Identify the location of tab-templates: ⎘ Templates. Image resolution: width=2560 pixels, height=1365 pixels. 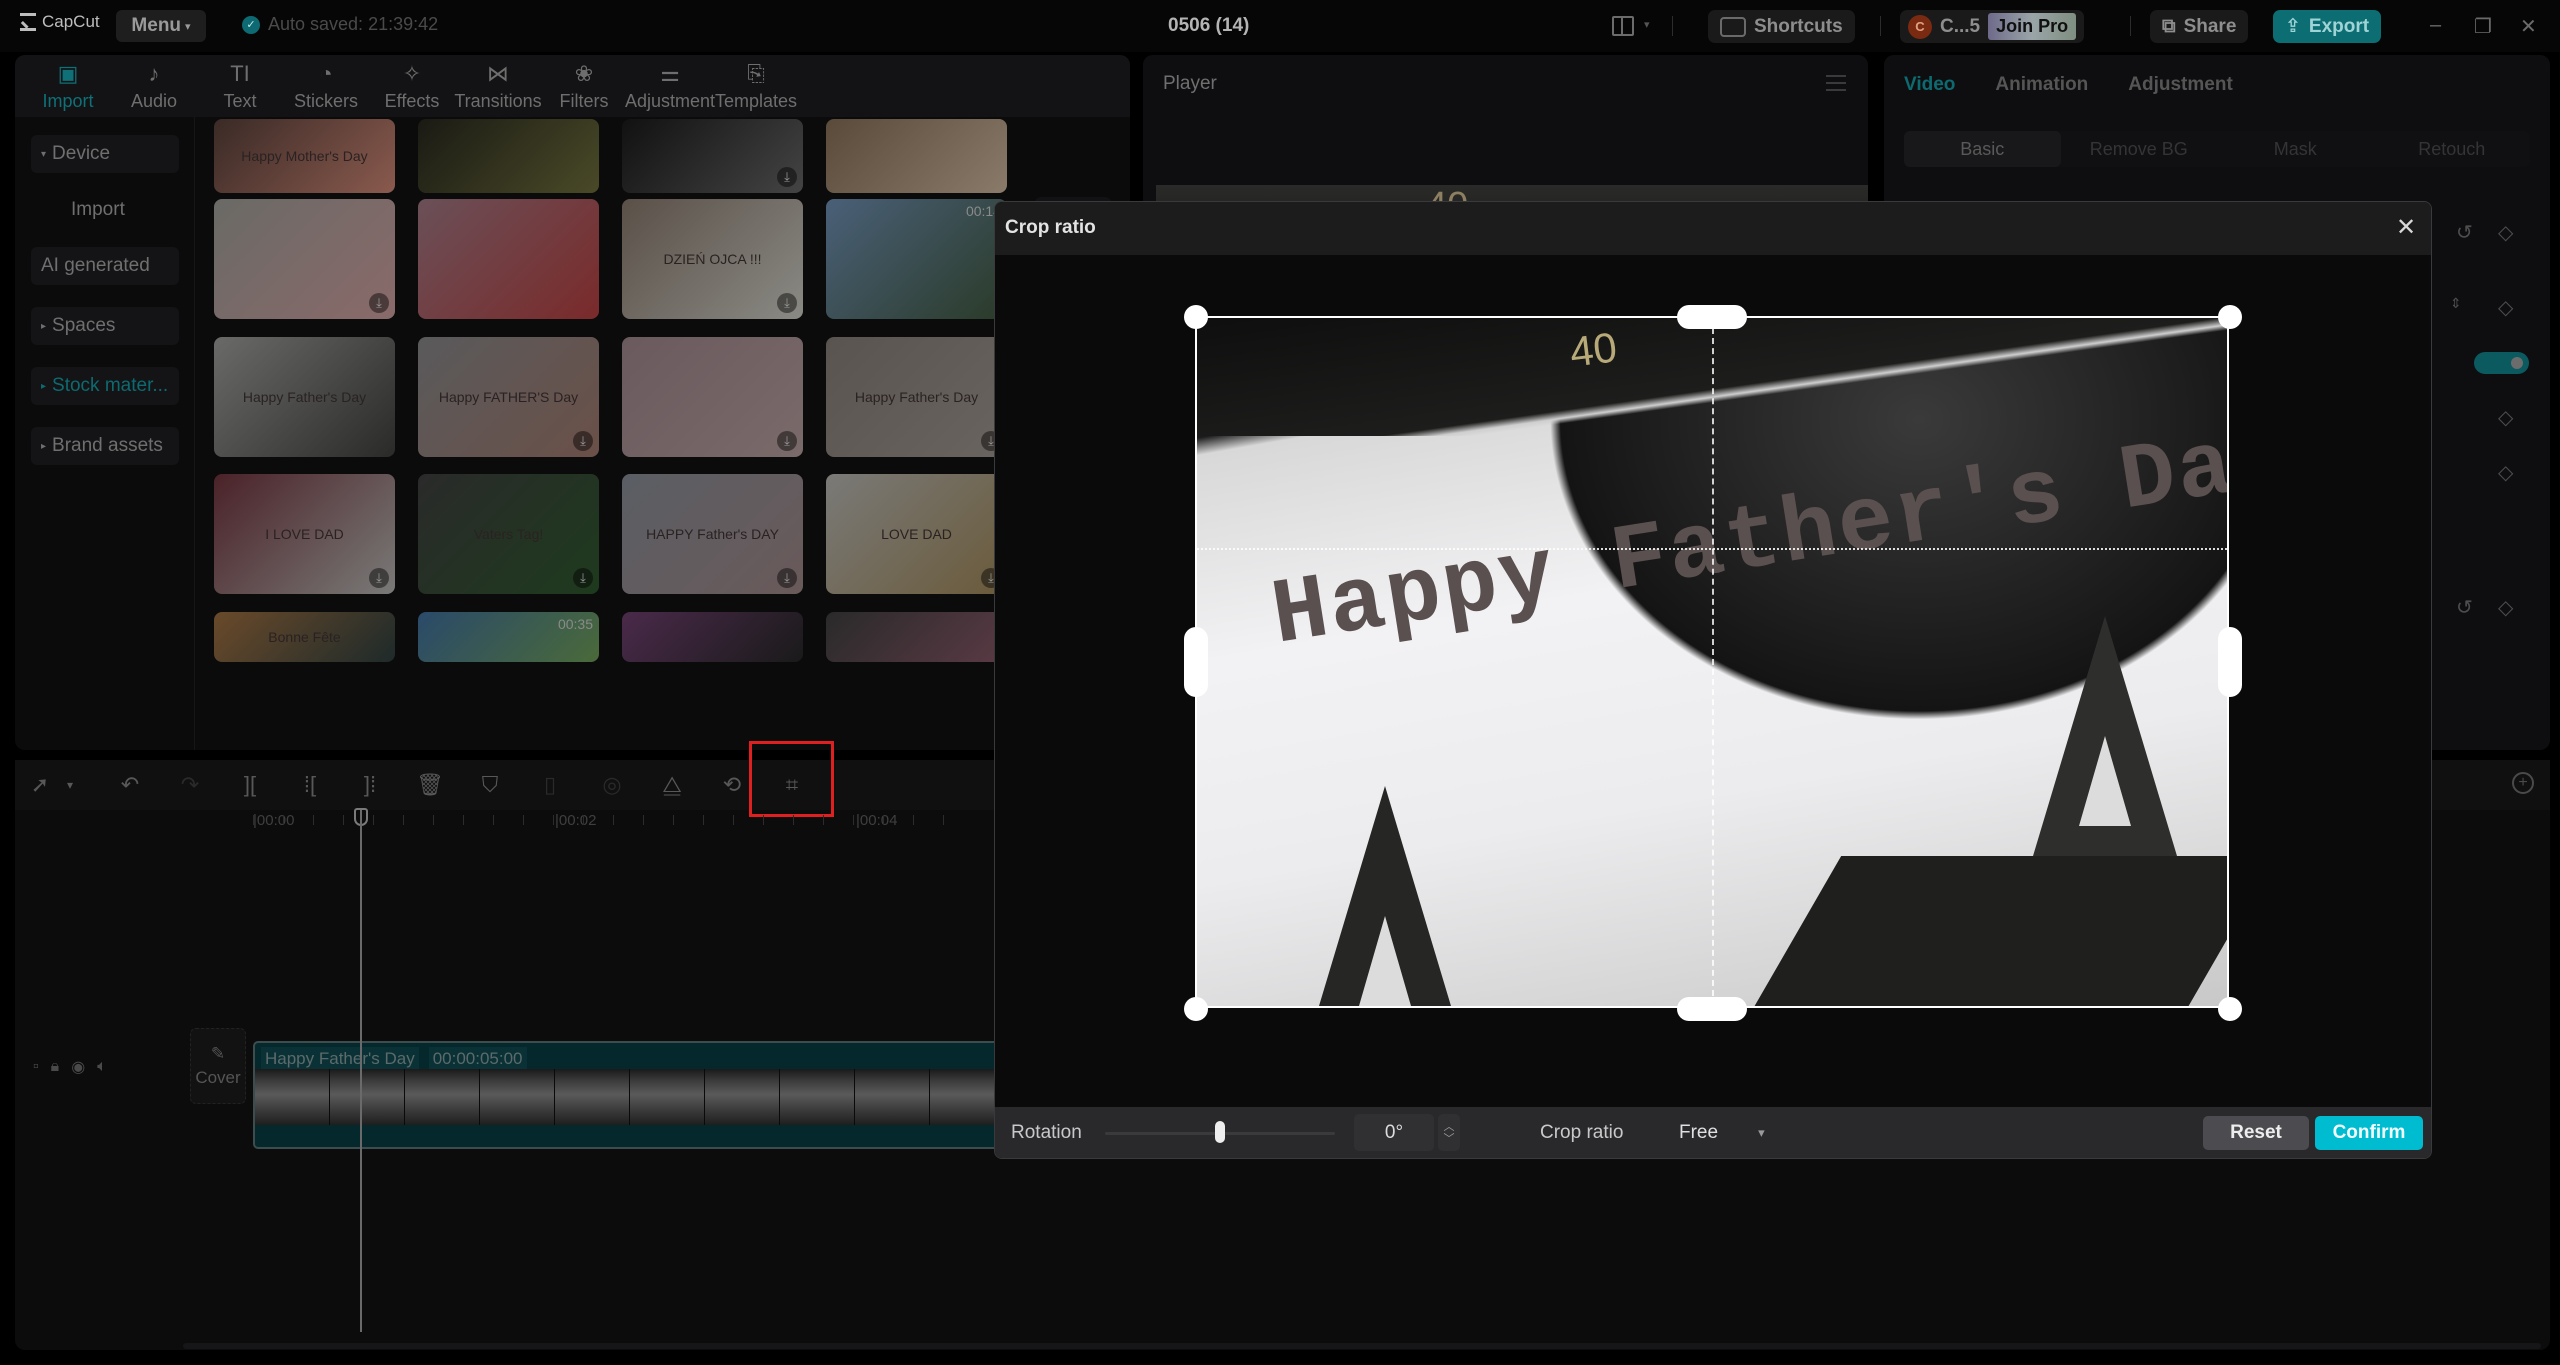
(756, 86).